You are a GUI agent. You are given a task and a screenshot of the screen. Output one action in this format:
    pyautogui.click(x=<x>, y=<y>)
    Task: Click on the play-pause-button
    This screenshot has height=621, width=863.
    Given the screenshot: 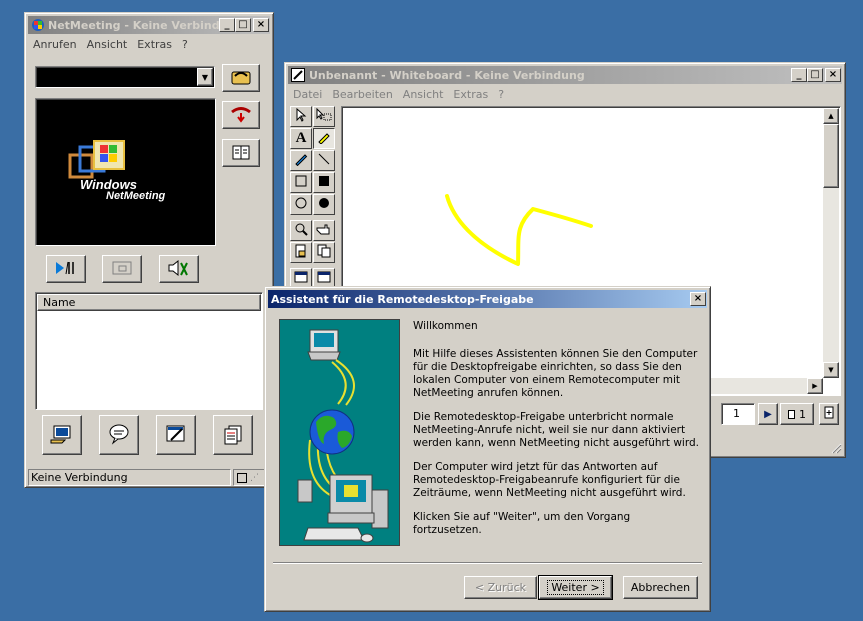 What is the action you would take?
    pyautogui.click(x=66, y=269)
    